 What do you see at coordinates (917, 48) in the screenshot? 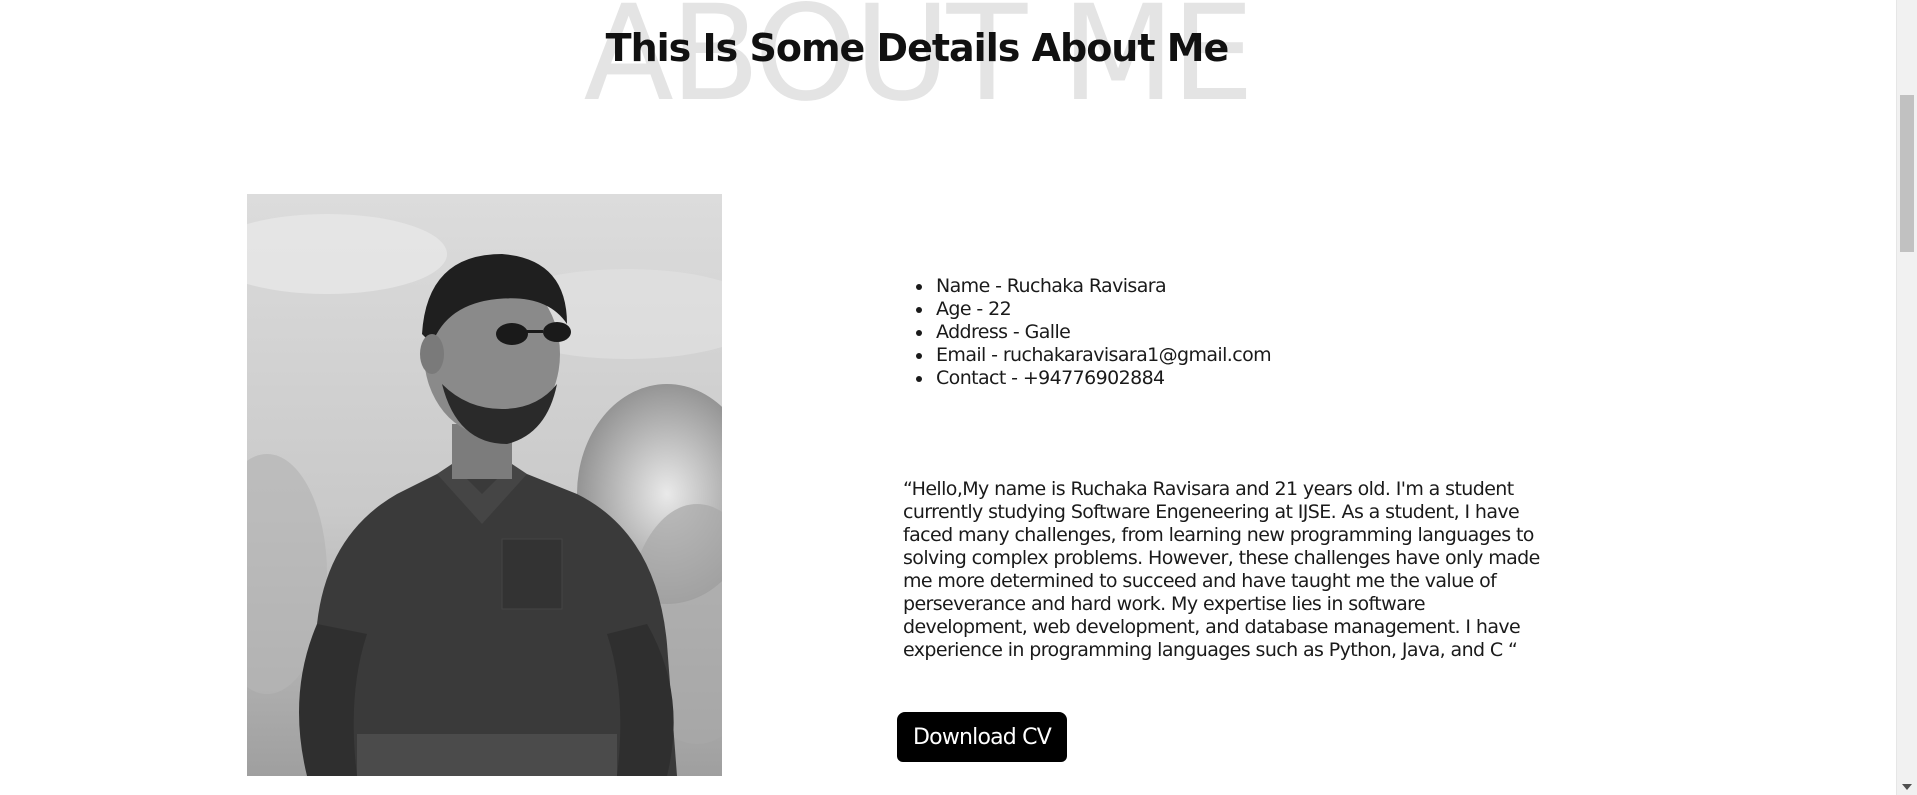
I see `section-title: This Is Some Details About Me` at bounding box center [917, 48].